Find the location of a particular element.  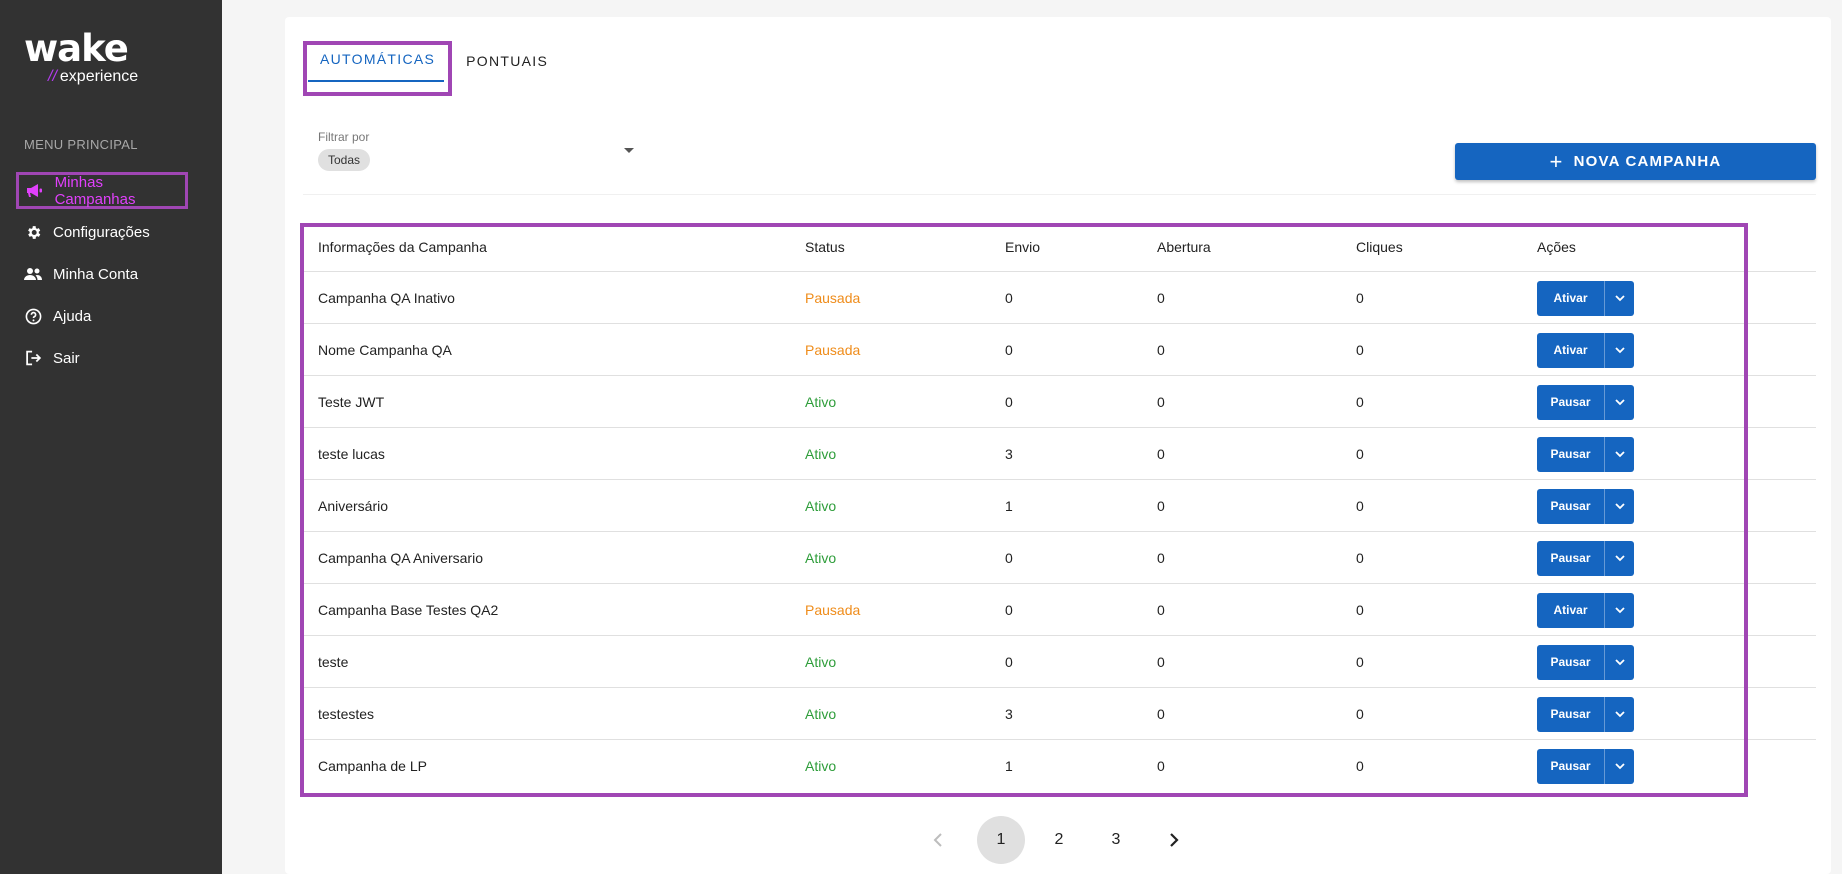

campaign-tabs: AUTOMÁTICAS PONTUAIS is located at coordinates (432, 68).